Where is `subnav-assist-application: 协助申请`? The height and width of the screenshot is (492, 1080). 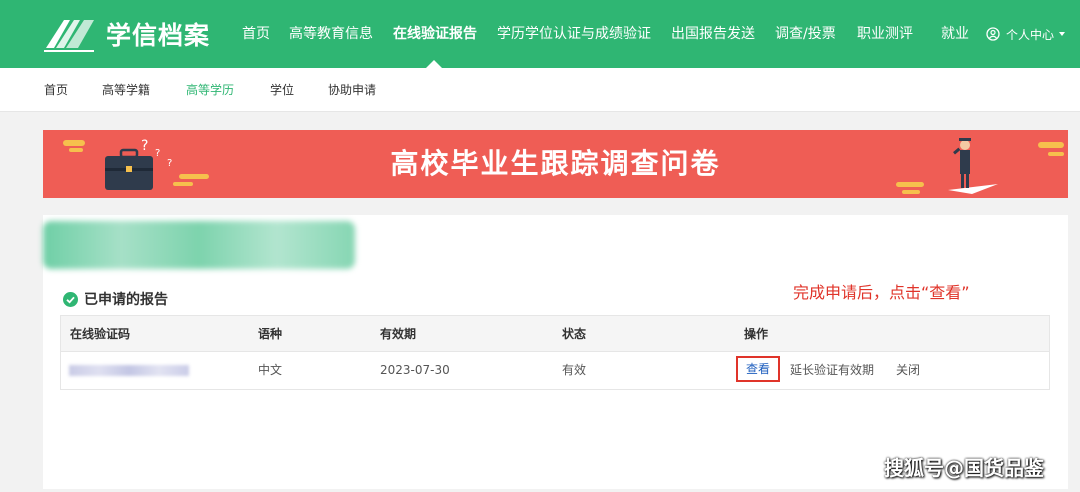
subnav-assist-application: 协助申请 is located at coordinates (352, 90).